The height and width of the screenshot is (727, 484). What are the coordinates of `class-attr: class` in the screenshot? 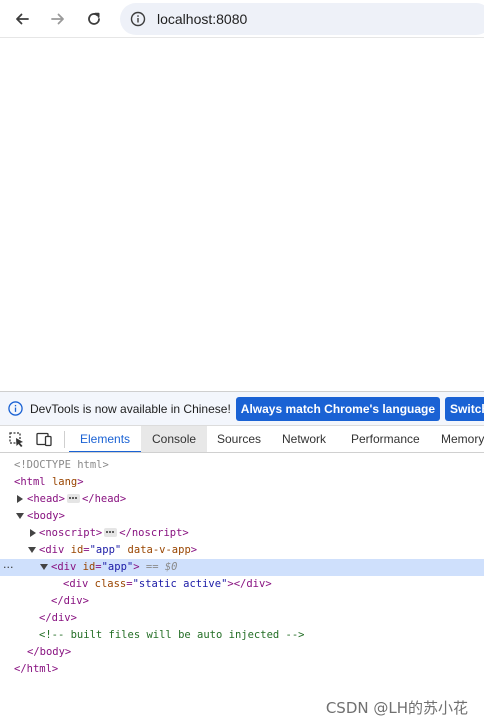 It's located at (111, 584).